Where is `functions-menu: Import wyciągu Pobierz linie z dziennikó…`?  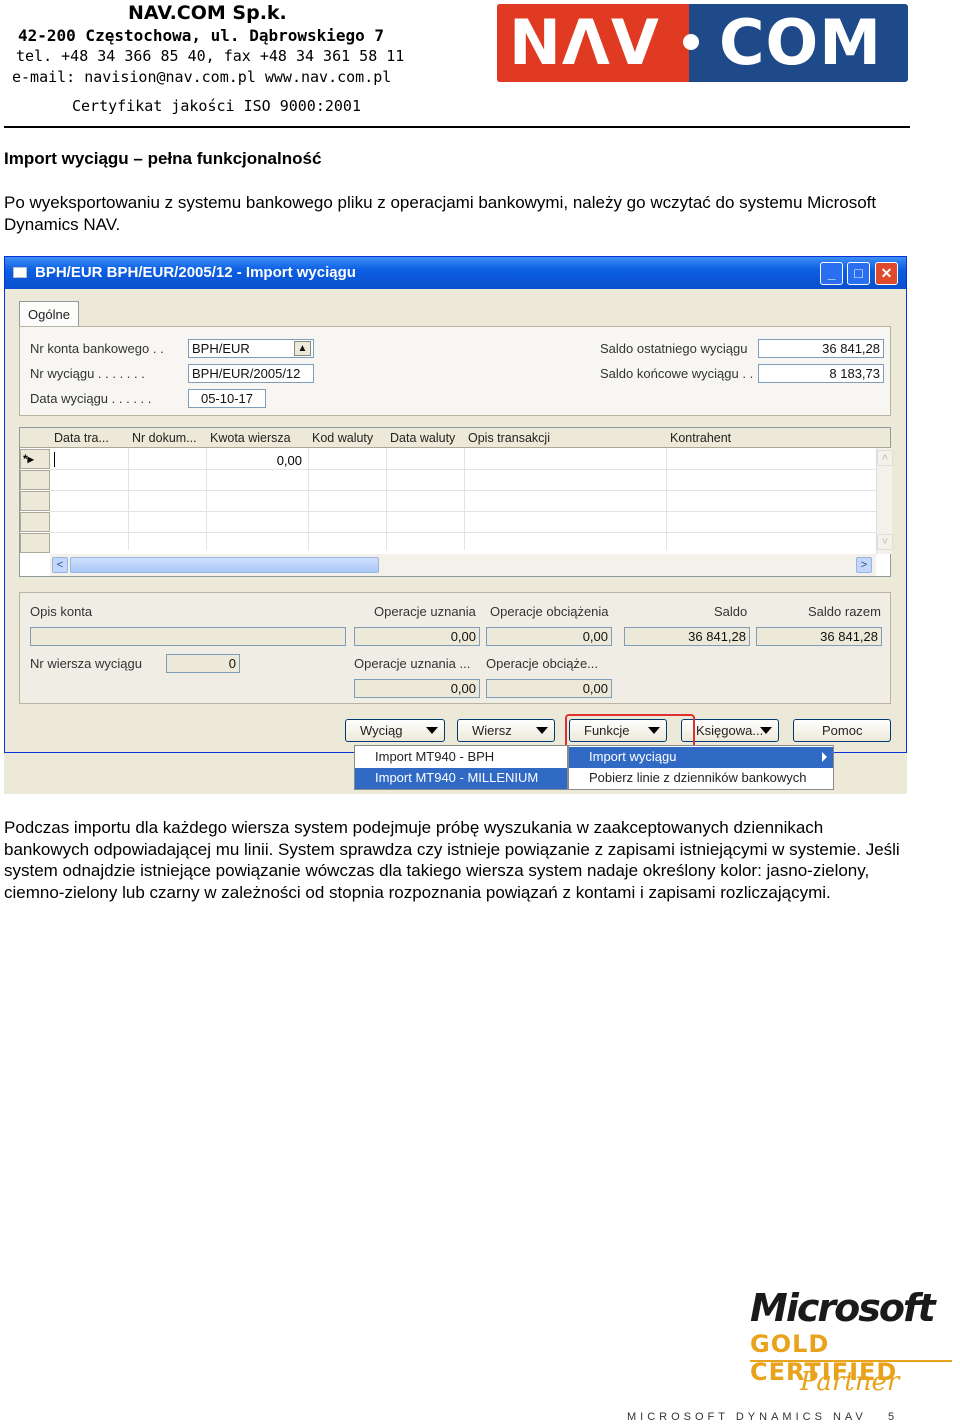 functions-menu: Import wyciągu Pobierz linie z dziennikó… is located at coordinates (701, 767).